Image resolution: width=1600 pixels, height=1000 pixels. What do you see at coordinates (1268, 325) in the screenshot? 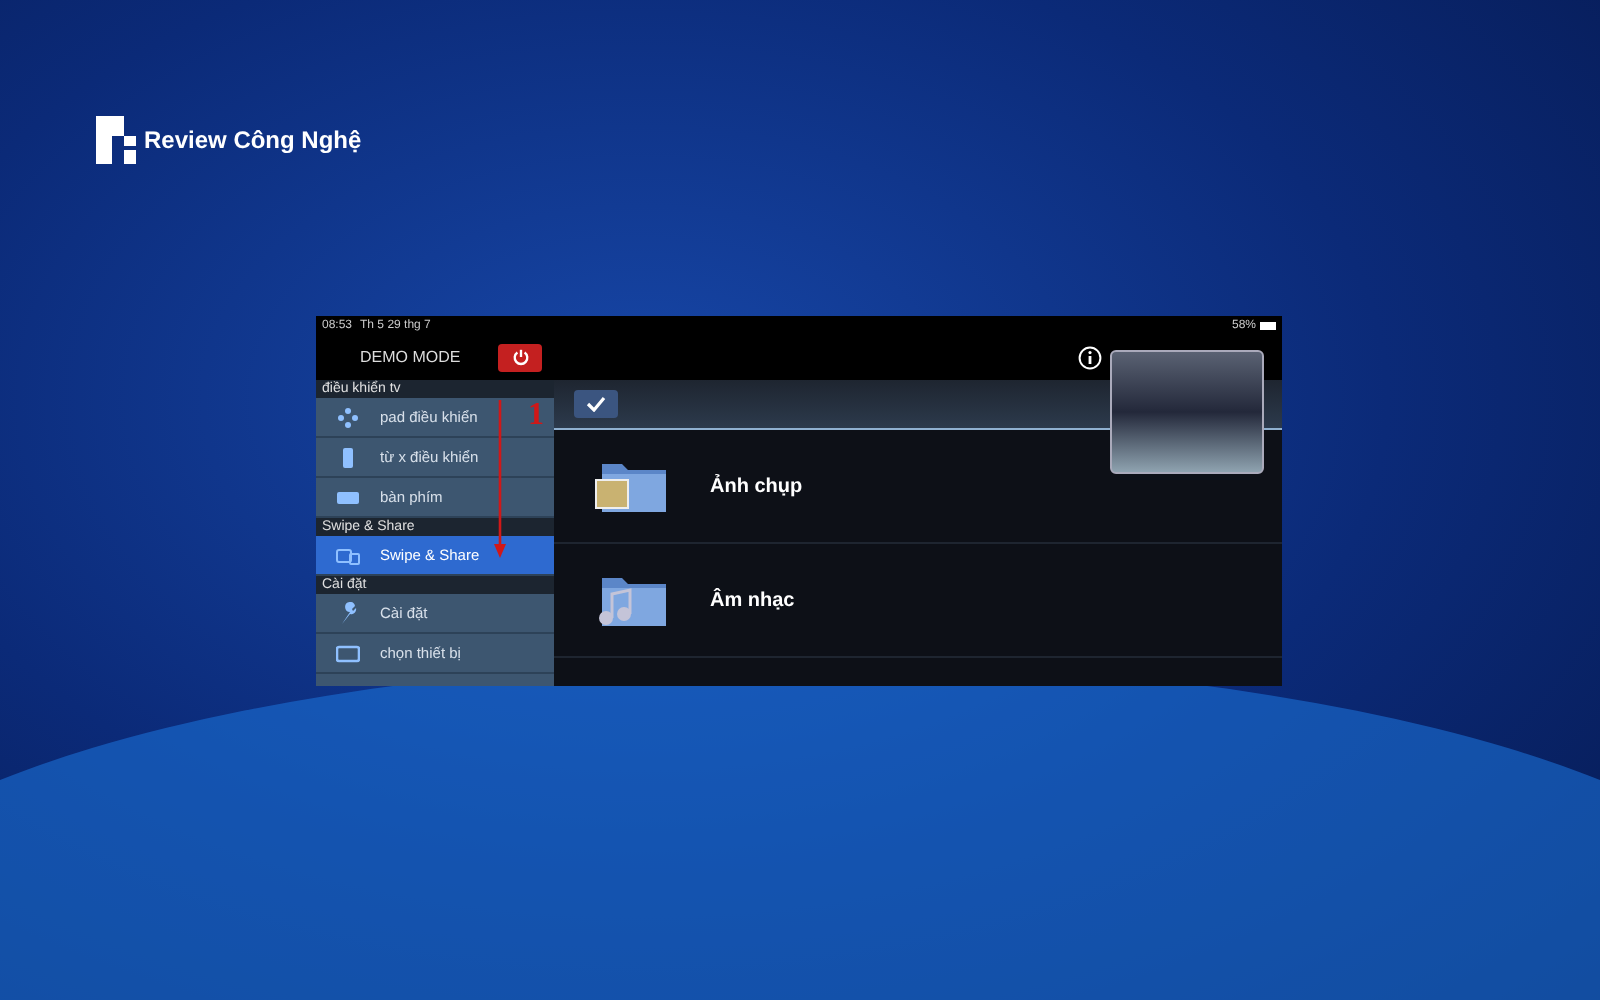
I see `battery-icon` at bounding box center [1268, 325].